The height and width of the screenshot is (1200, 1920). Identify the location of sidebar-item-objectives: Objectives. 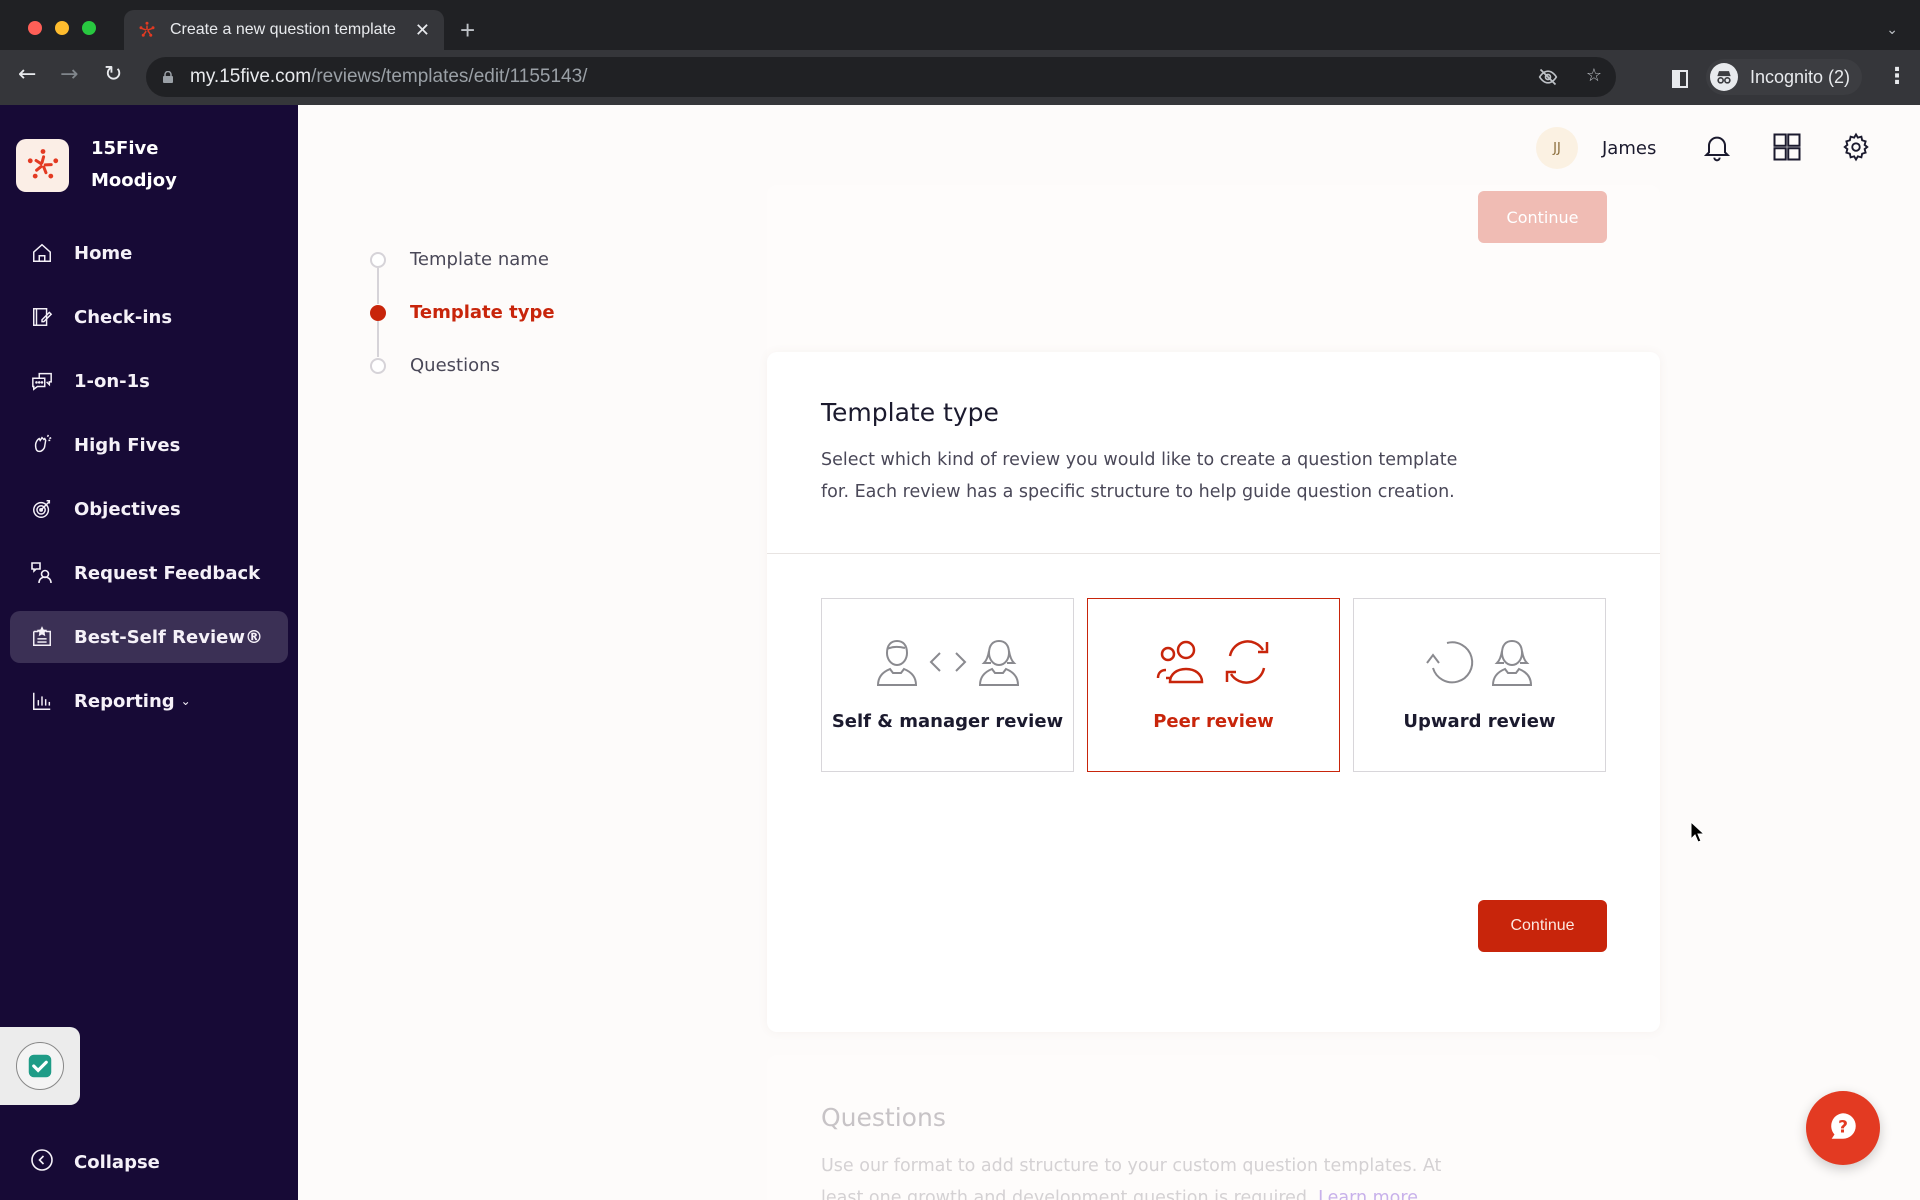
(149, 509).